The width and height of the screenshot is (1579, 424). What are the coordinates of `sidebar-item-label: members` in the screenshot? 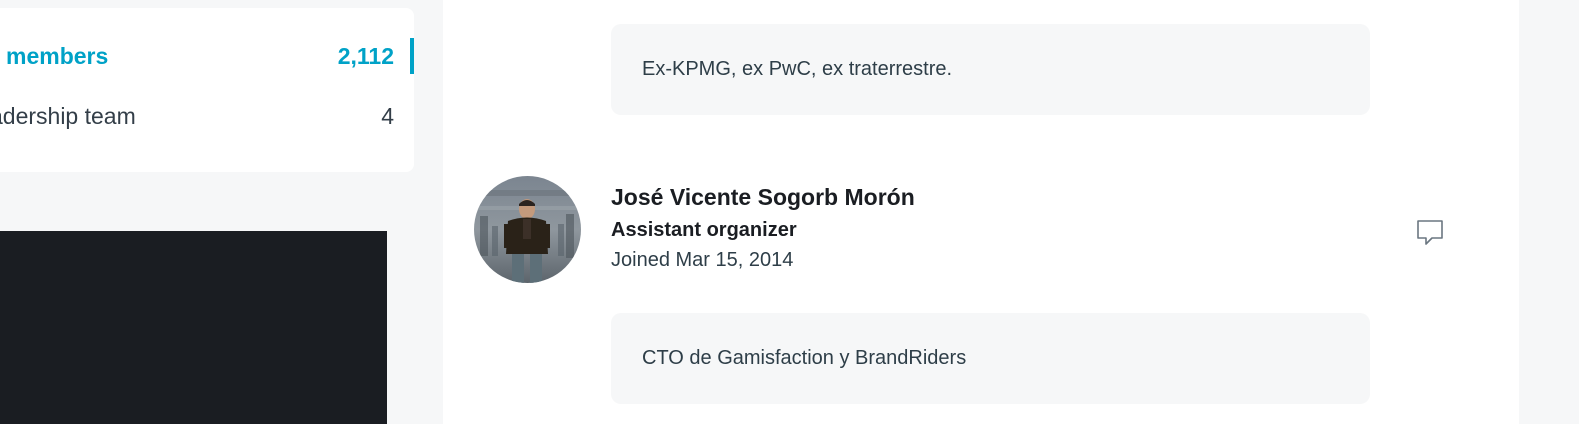 It's located at (57, 55).